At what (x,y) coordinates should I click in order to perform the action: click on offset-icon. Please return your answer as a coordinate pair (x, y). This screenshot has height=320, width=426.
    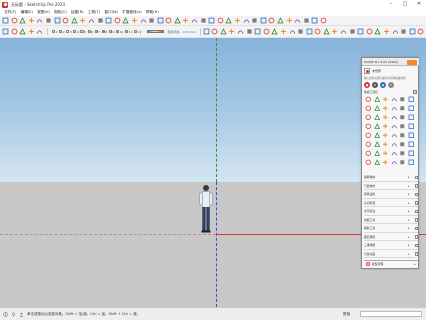
    Looking at the image, I should click on (91, 20).